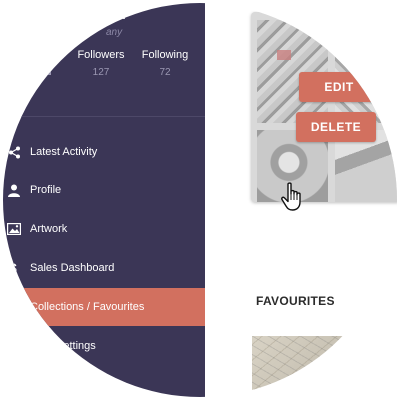 The width and height of the screenshot is (400, 400). Describe the element at coordinates (113, 14) in the screenshot. I see `profile-name: een` at that location.